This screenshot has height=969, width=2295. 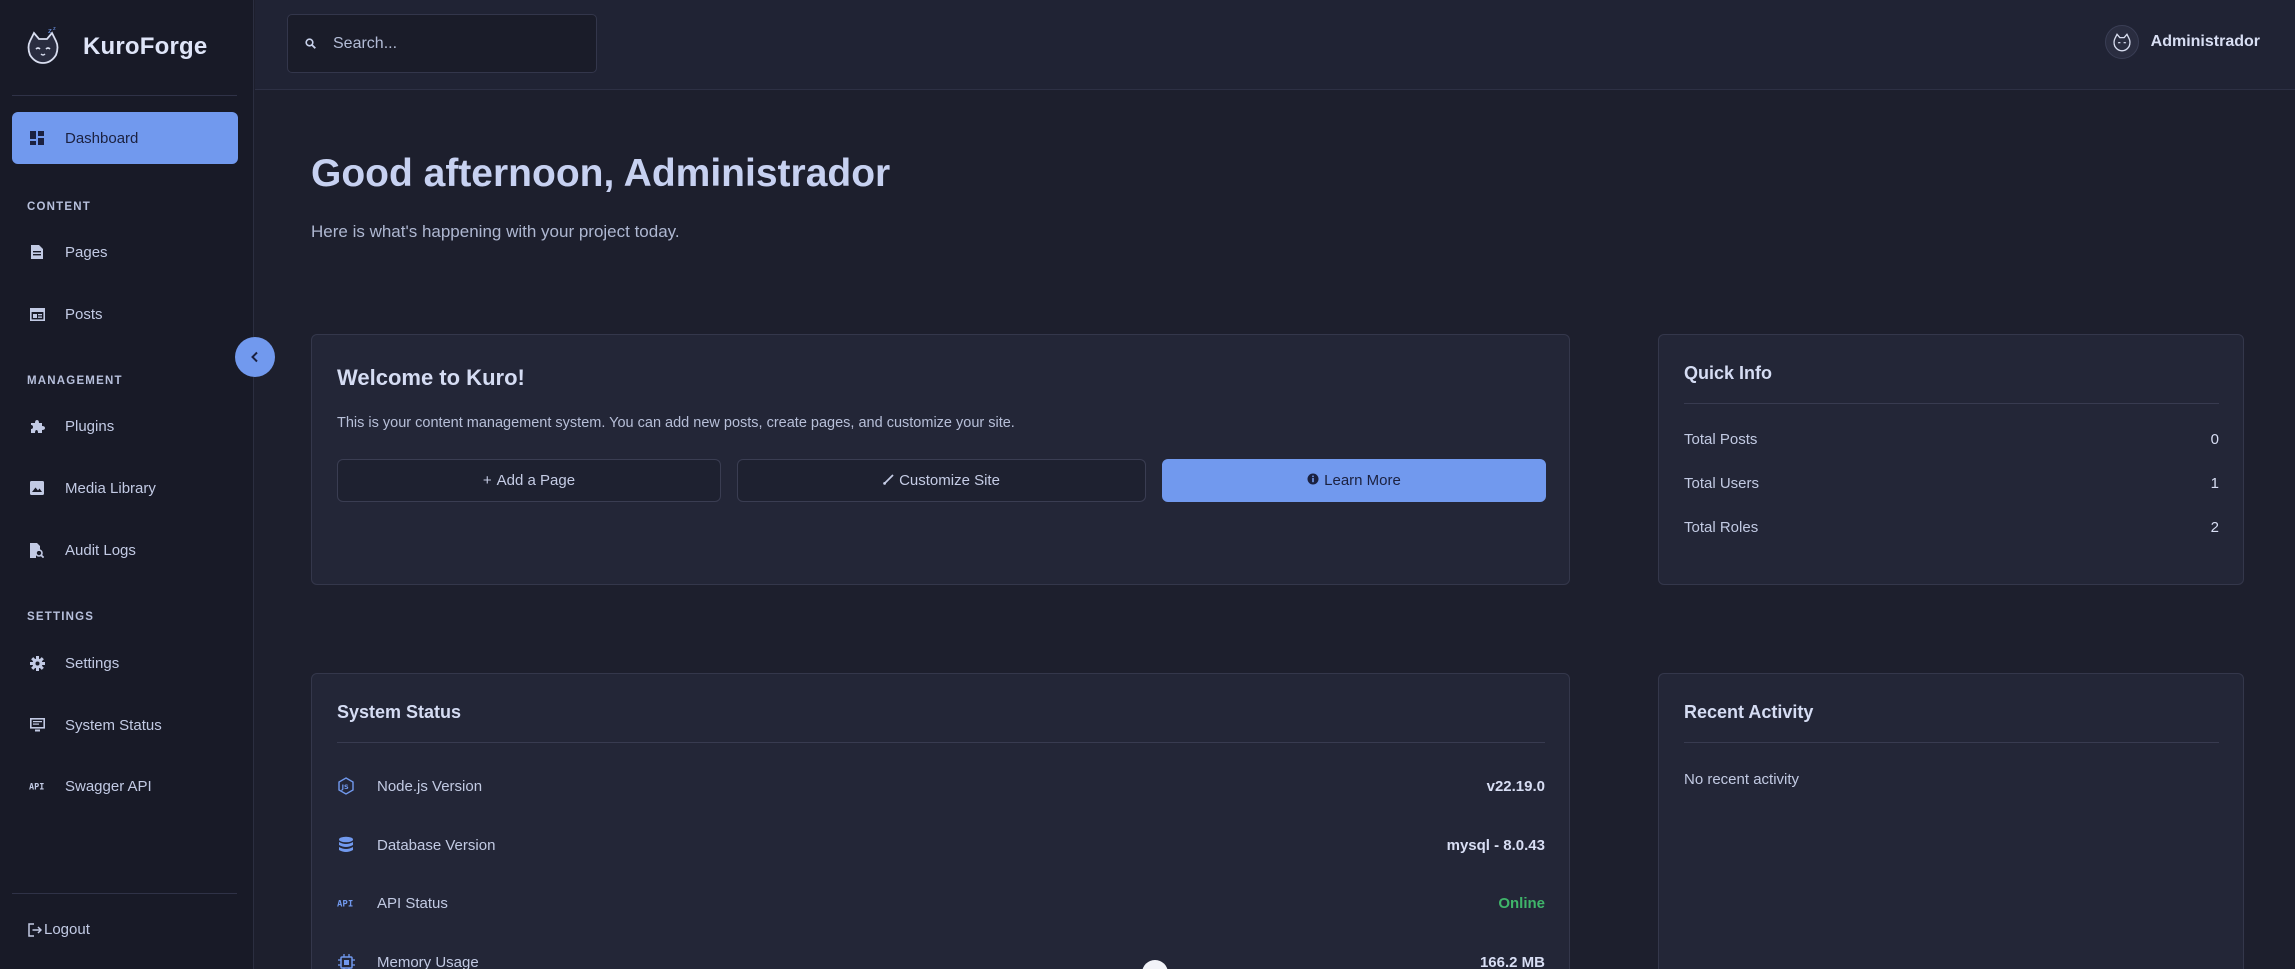 I want to click on status-label: API Status, so click(x=412, y=903).